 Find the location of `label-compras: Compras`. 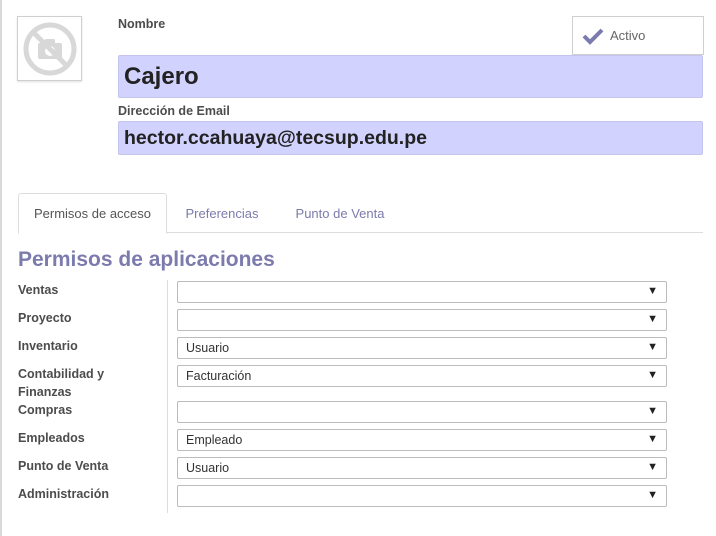

label-compras: Compras is located at coordinates (45, 410).